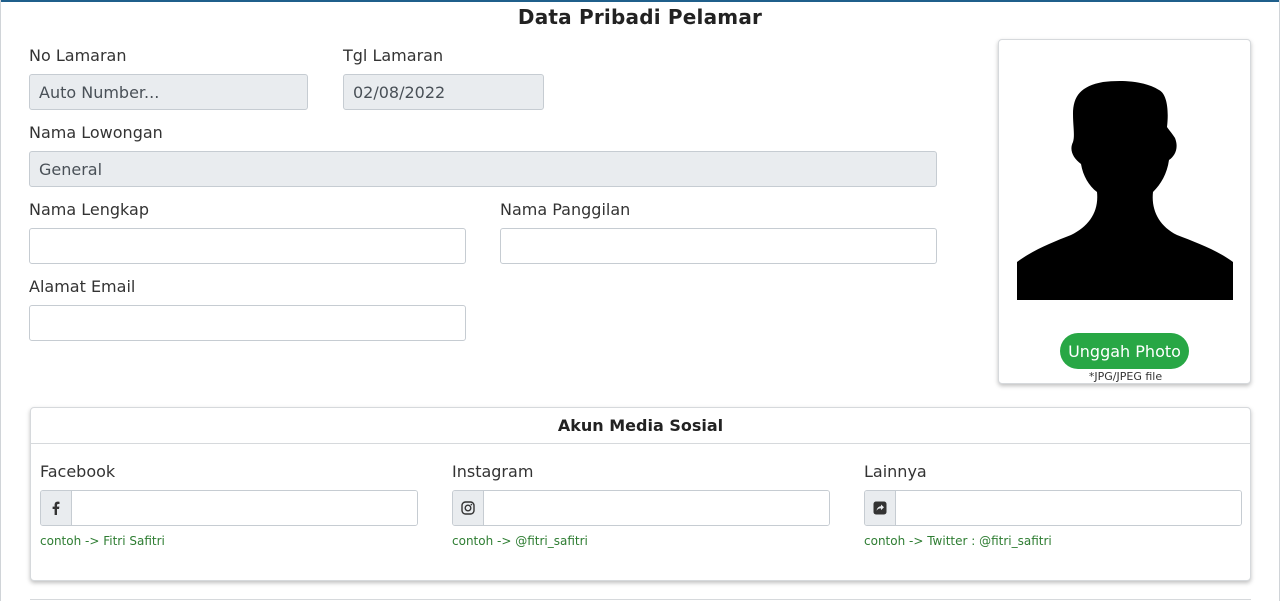 The image size is (1280, 601). I want to click on upload-photo-button: Unggah Photo, so click(1124, 351).